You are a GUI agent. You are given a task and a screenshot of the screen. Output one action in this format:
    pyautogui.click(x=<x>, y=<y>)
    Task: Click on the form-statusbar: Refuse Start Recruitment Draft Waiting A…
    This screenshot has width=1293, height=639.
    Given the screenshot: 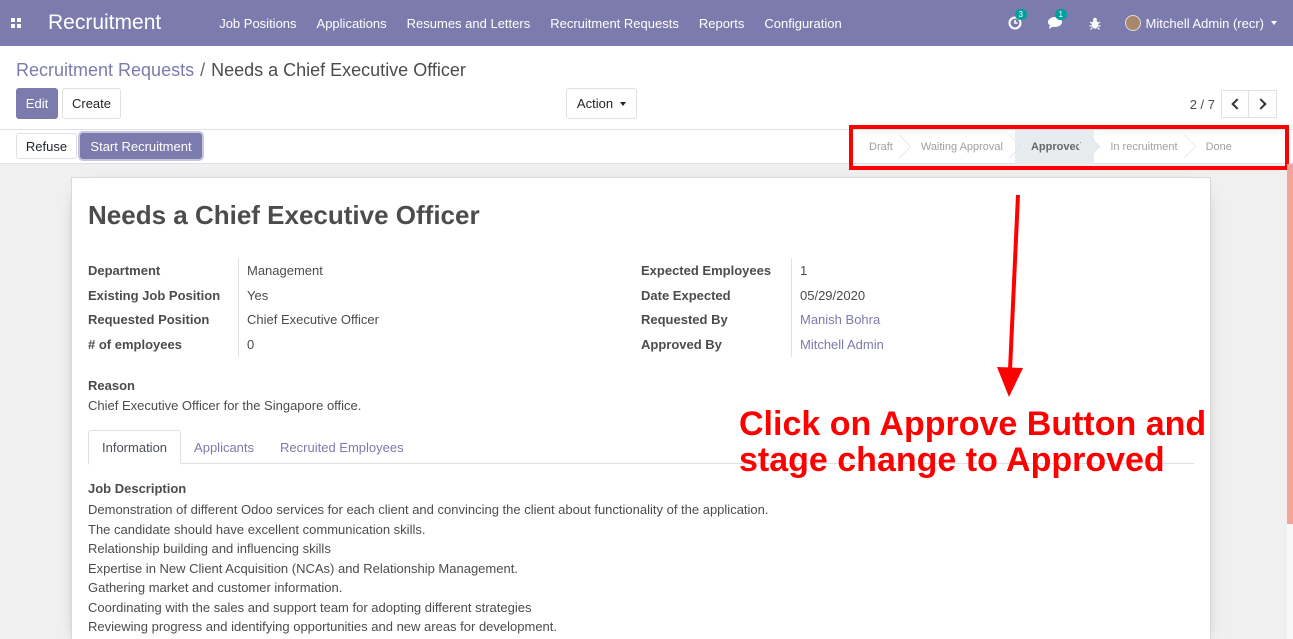 What is the action you would take?
    pyautogui.click(x=646, y=147)
    